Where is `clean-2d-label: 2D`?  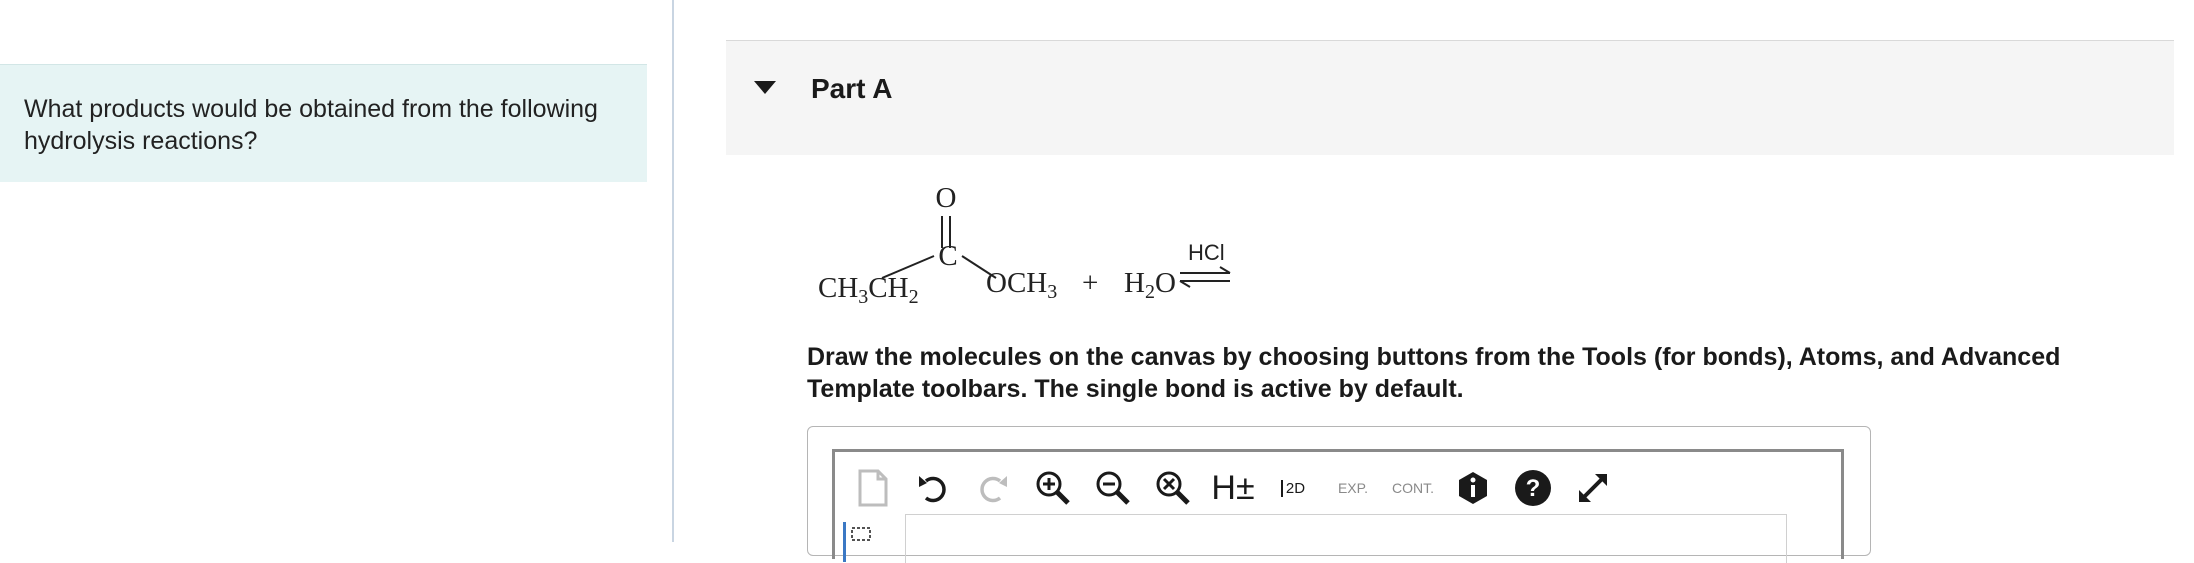
clean-2d-label: 2D is located at coordinates (1292, 488).